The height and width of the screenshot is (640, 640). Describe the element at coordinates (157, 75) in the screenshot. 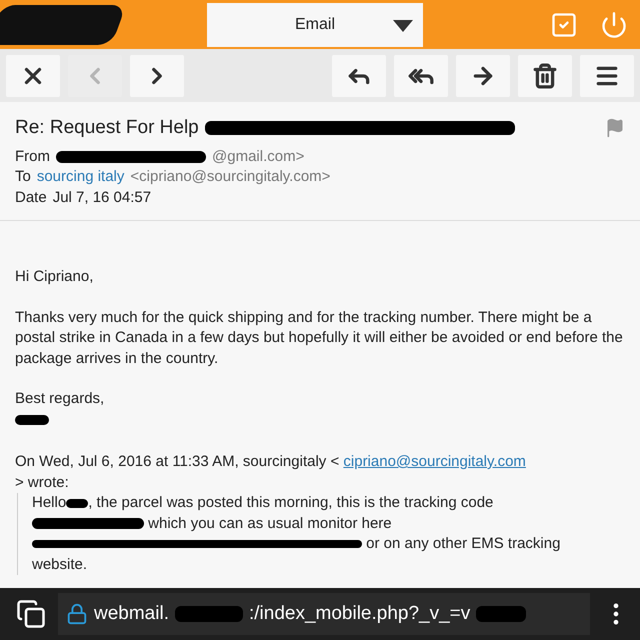

I see `chevron-right-button` at that location.